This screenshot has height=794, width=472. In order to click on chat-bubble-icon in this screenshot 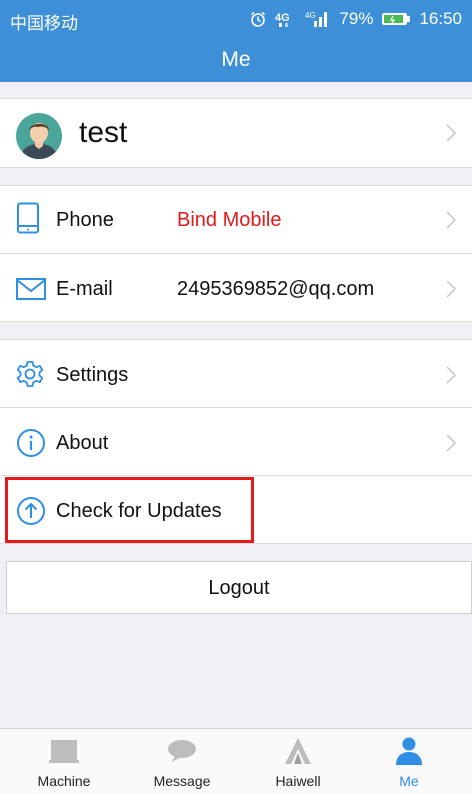, I will do `click(182, 751)`.